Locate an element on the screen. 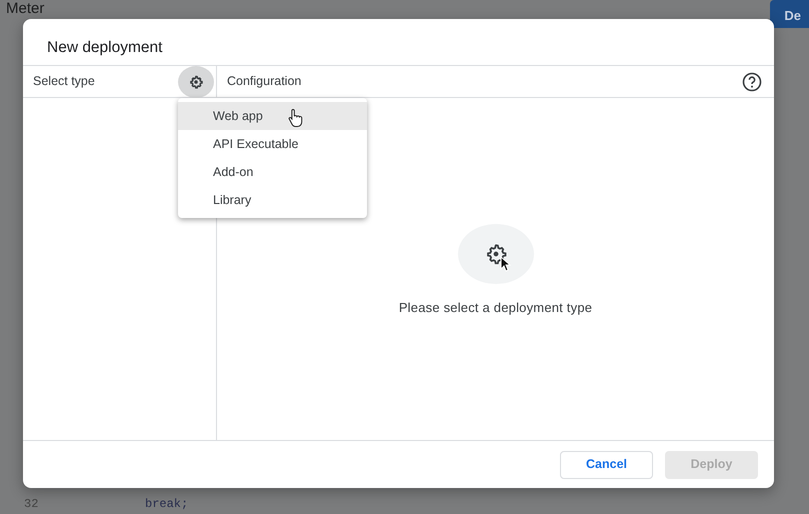 The height and width of the screenshot is (514, 809). menu-item: Library is located at coordinates (272, 200).